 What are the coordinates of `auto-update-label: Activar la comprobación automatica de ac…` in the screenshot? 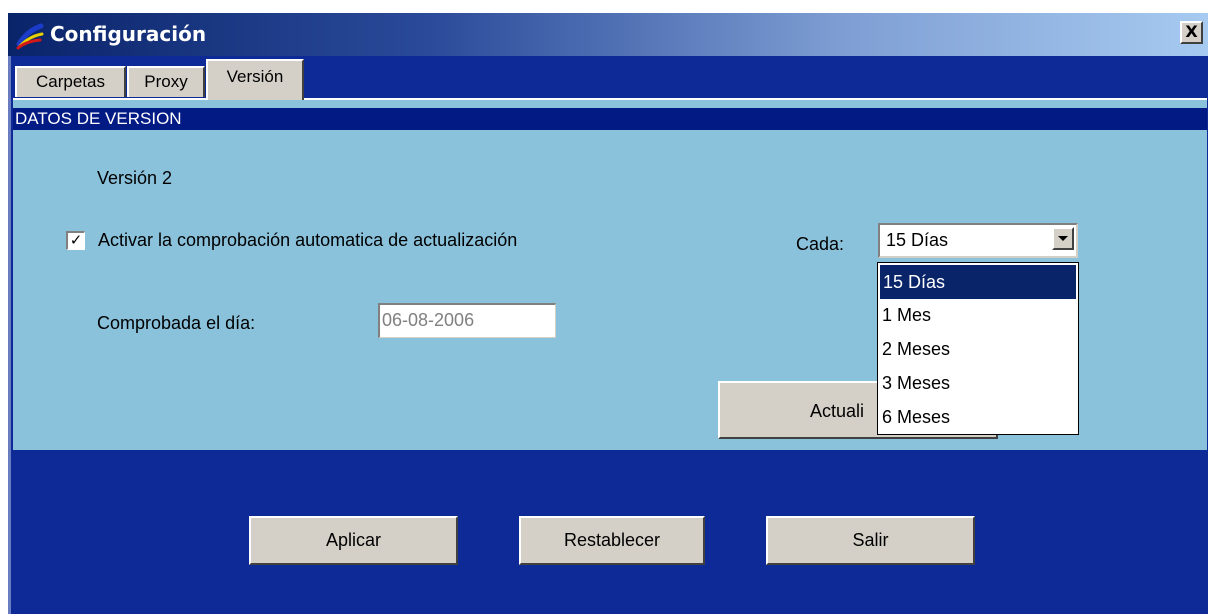 It's located at (307, 240).